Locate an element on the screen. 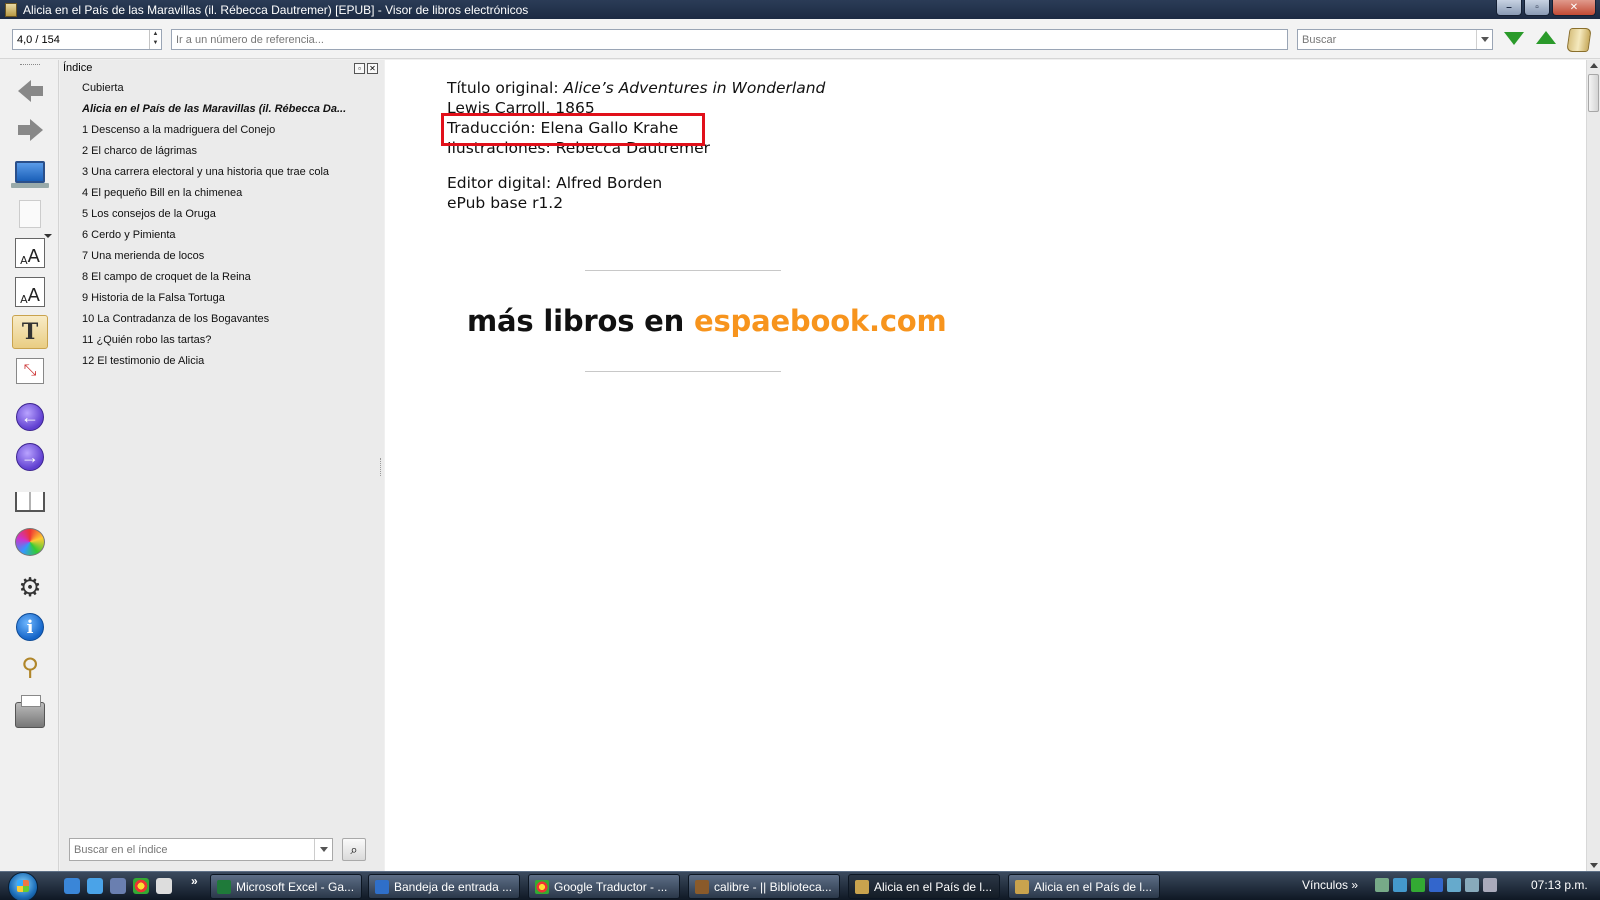  theme-icon is located at coordinates (30, 542).